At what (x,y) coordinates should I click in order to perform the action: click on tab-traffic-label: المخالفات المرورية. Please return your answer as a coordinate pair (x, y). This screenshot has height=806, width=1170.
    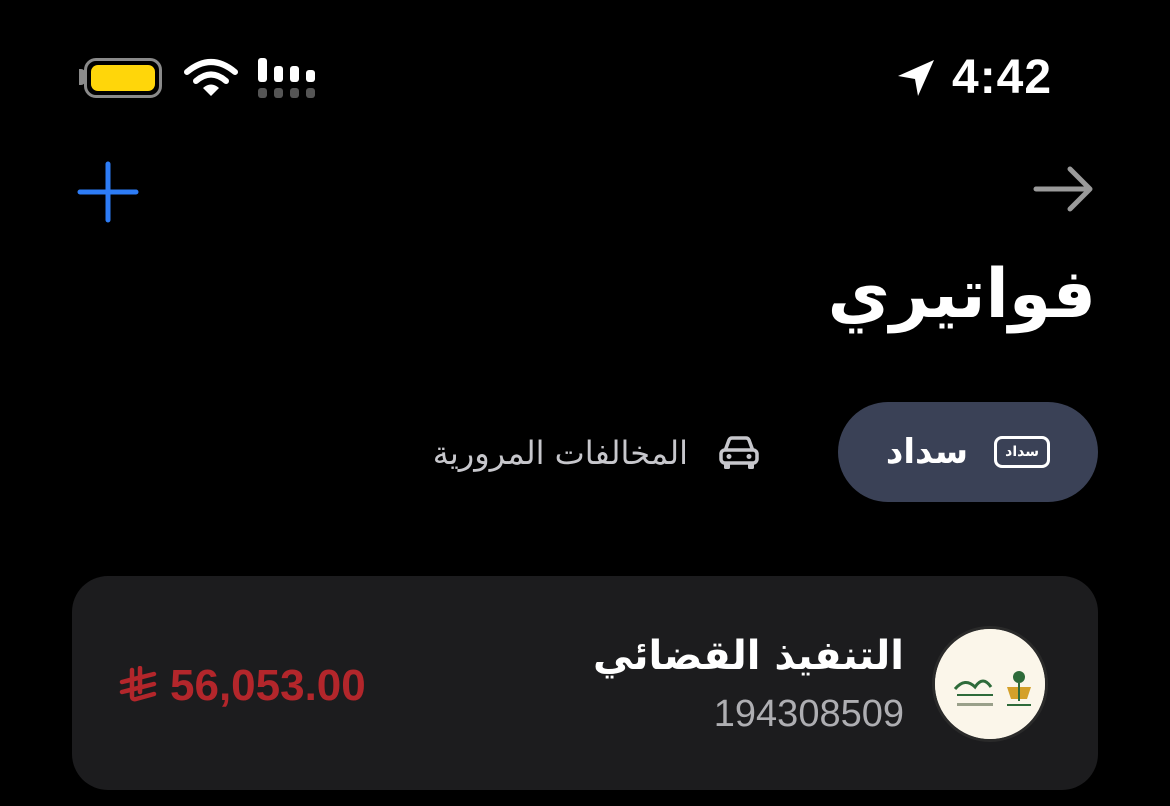
    Looking at the image, I should click on (560, 453).